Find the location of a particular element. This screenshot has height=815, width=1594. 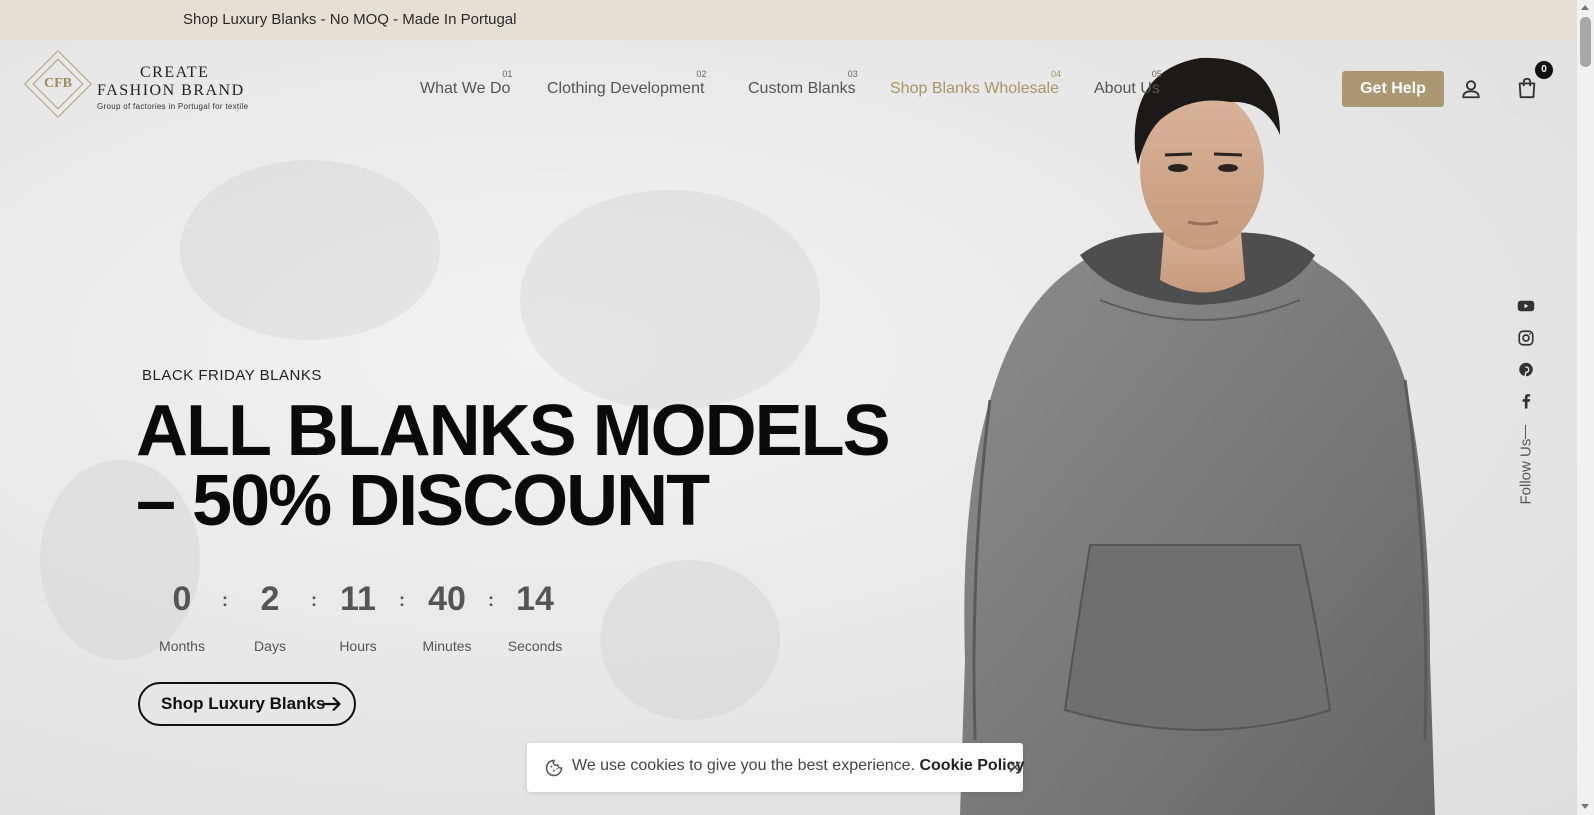

scrollbar-thumb is located at coordinates (1585, 42).